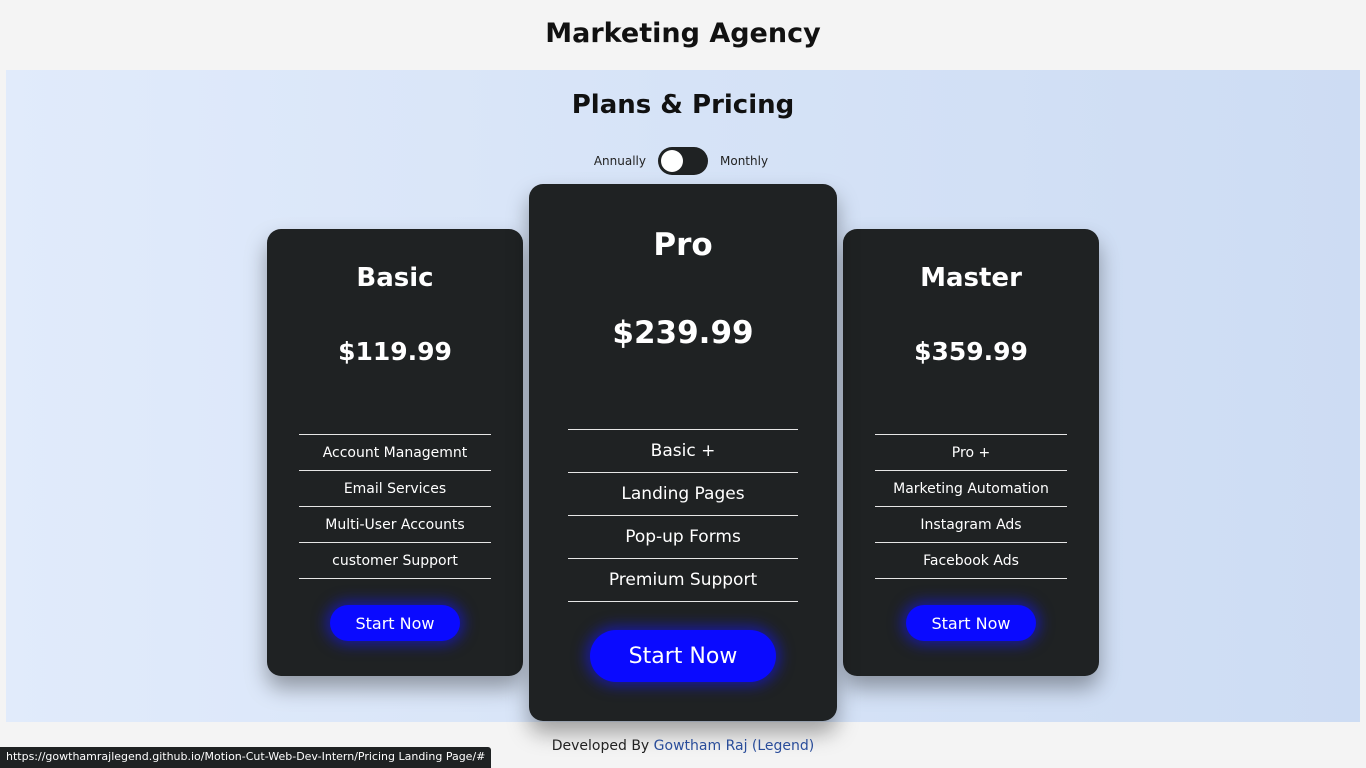 This screenshot has width=1366, height=768. I want to click on toggle-knob, so click(672, 161).